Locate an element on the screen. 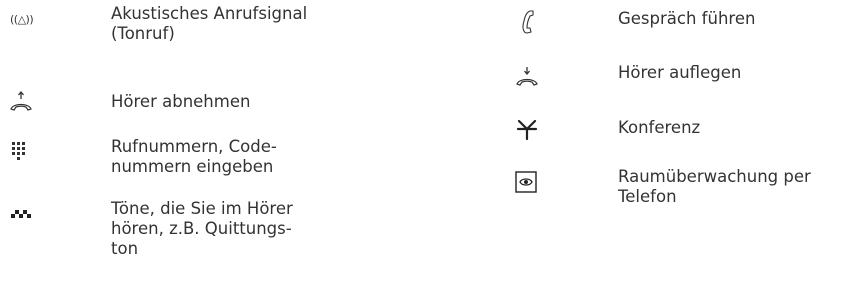  tones-icon is located at coordinates (21, 214).